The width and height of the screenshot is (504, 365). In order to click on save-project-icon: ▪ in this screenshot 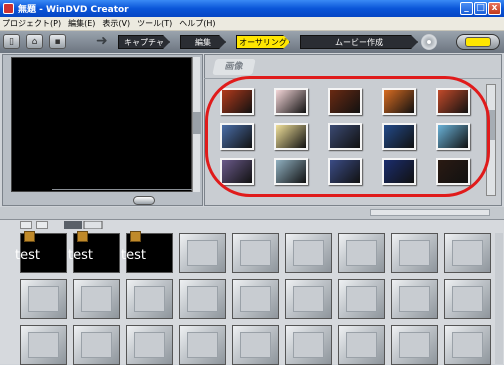, I will do `click(57, 41)`.